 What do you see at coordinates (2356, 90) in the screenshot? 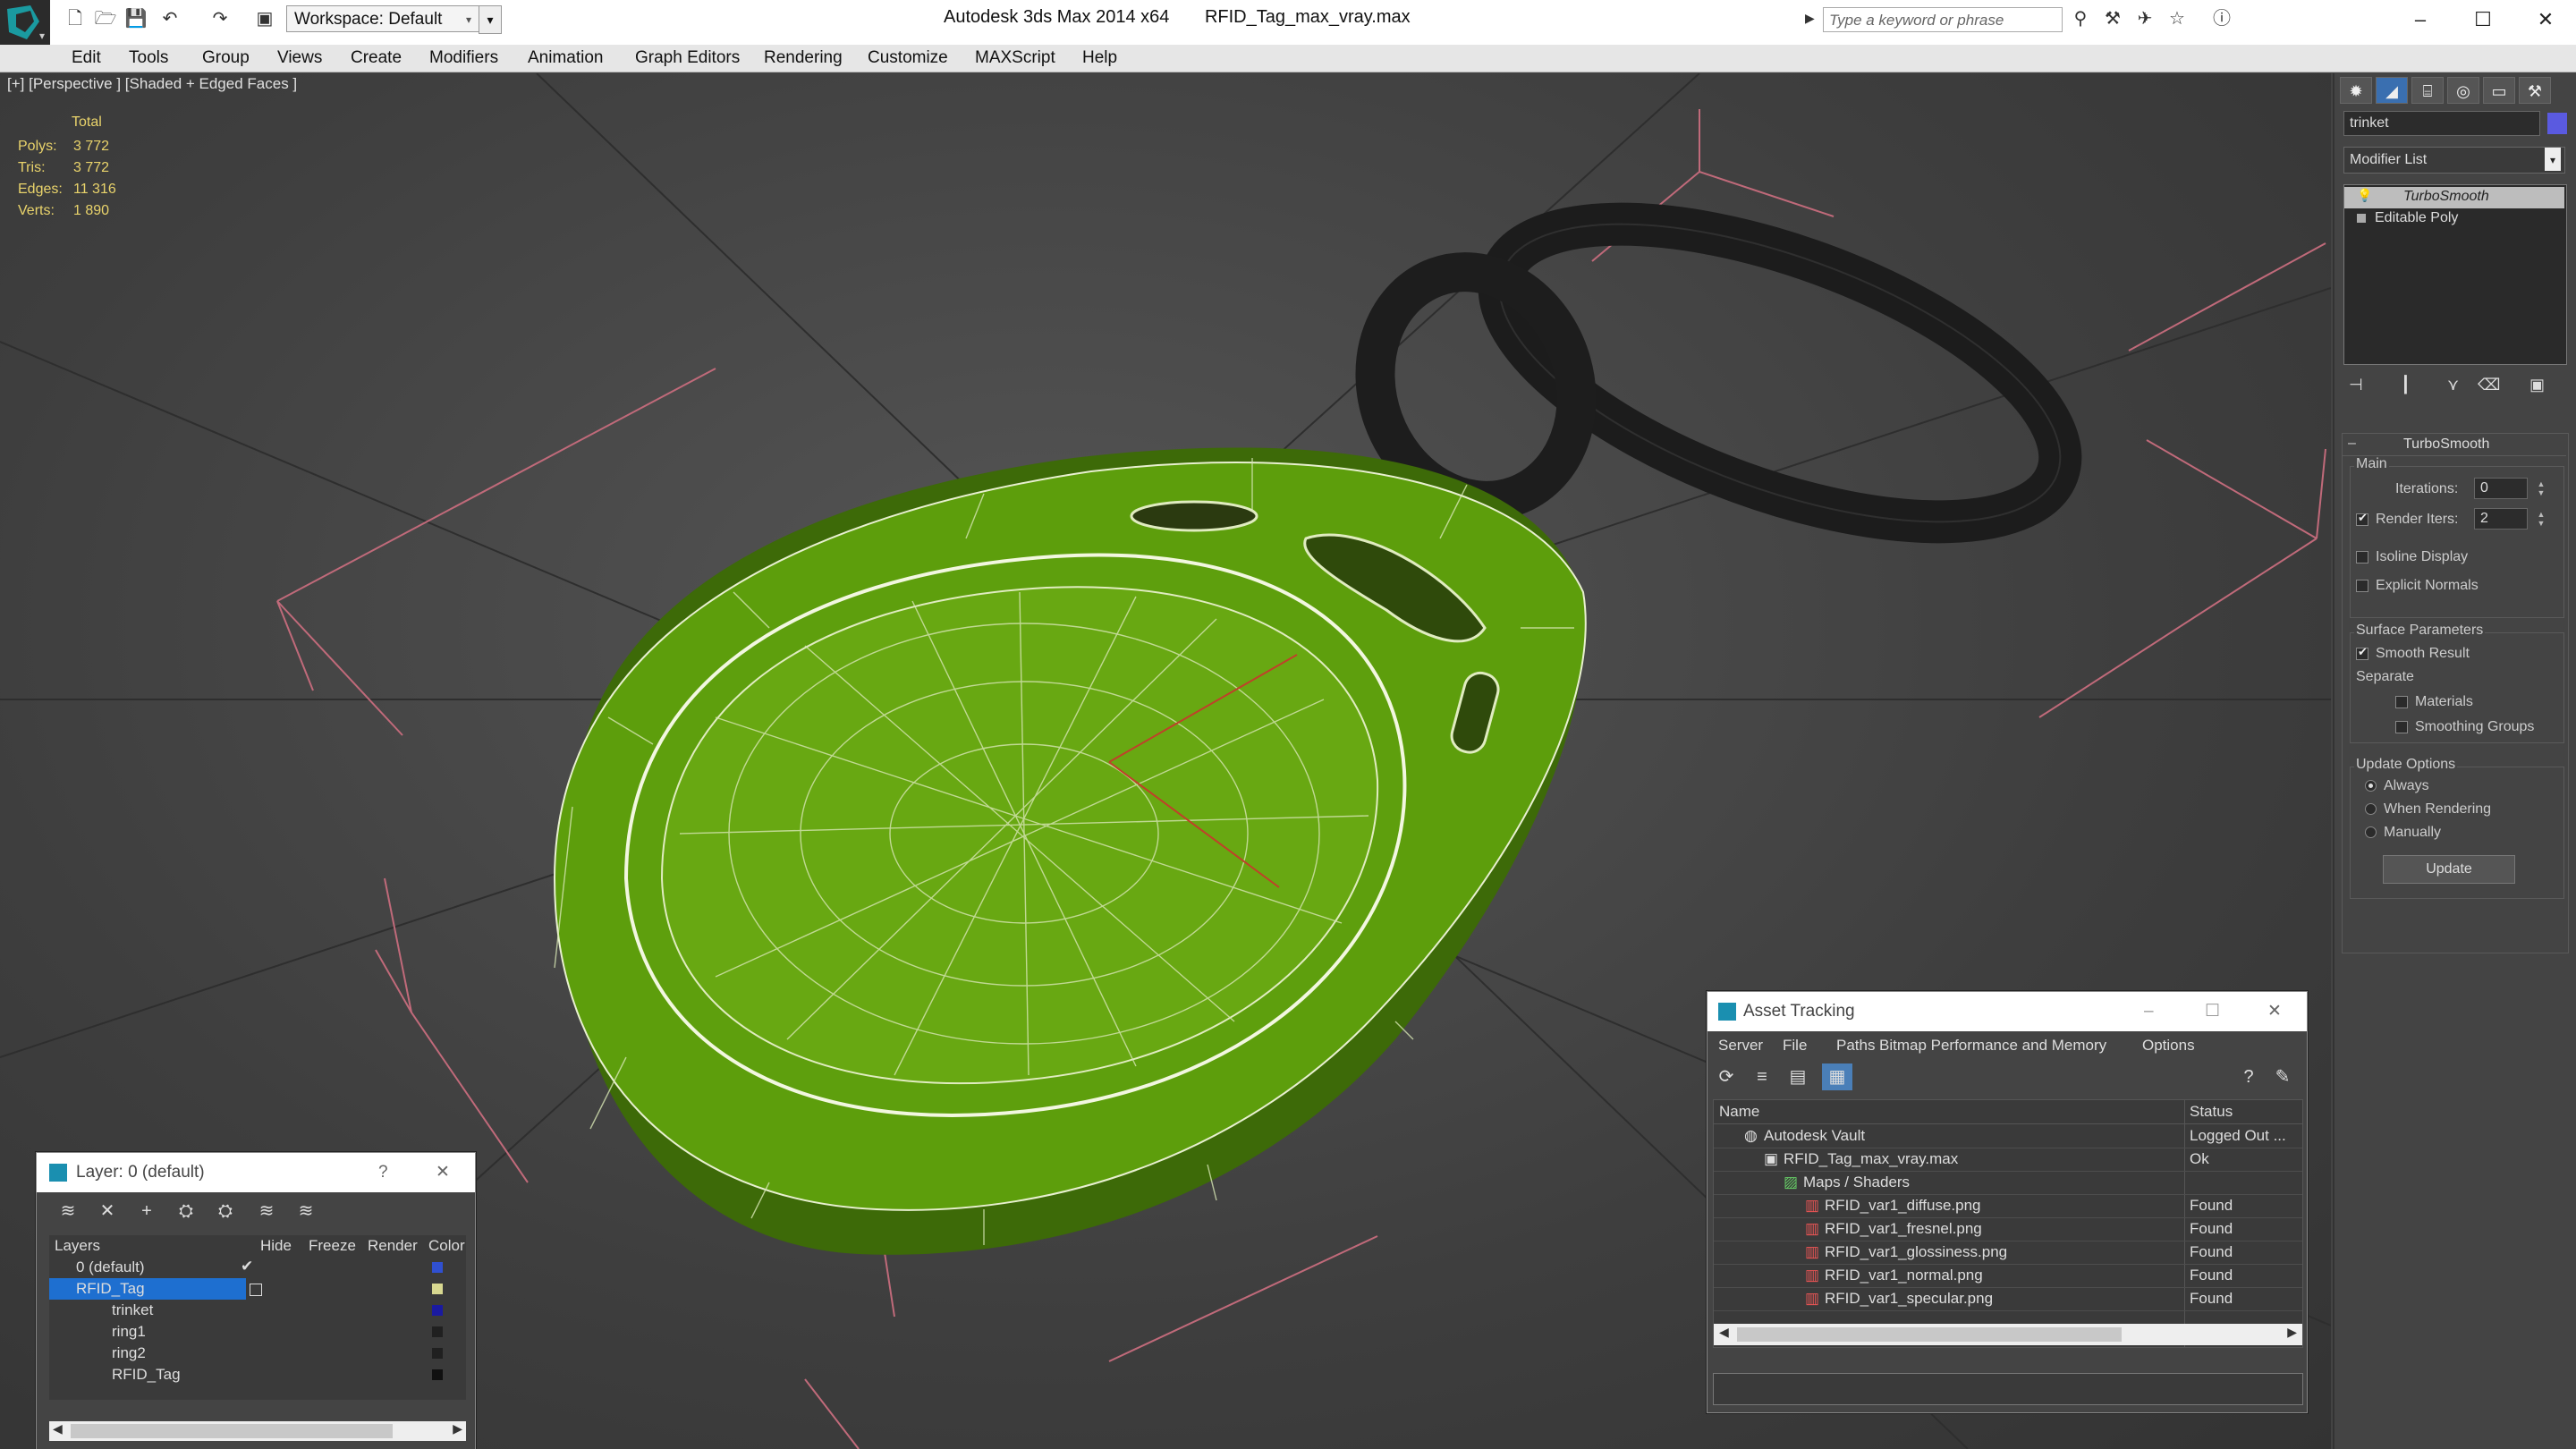
I see `create-tab-icon: ✹` at bounding box center [2356, 90].